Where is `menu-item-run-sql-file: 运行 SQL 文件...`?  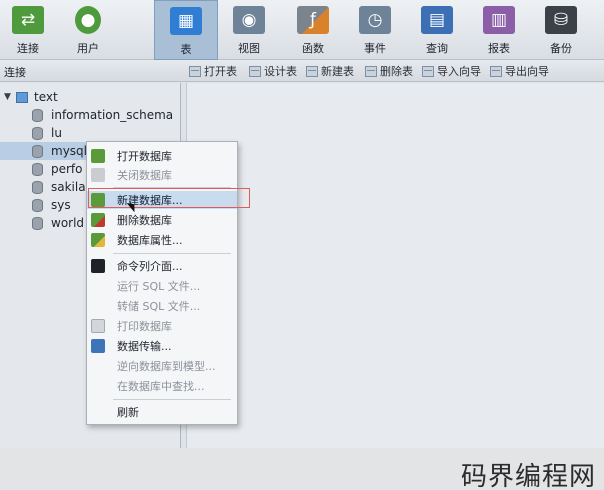
menu-item-run-sql-file: 运行 SQL 文件... is located at coordinates (162, 286).